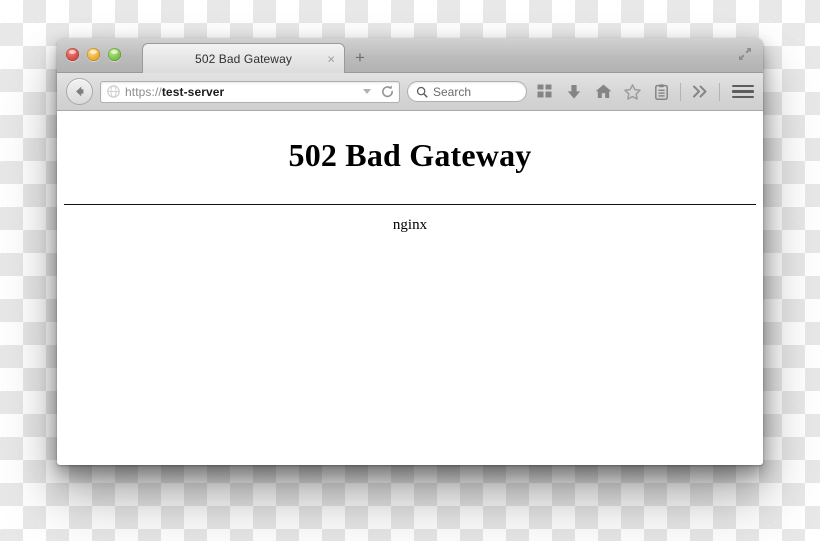  What do you see at coordinates (143, 91) in the screenshot?
I see `url-scheme: https://` at bounding box center [143, 91].